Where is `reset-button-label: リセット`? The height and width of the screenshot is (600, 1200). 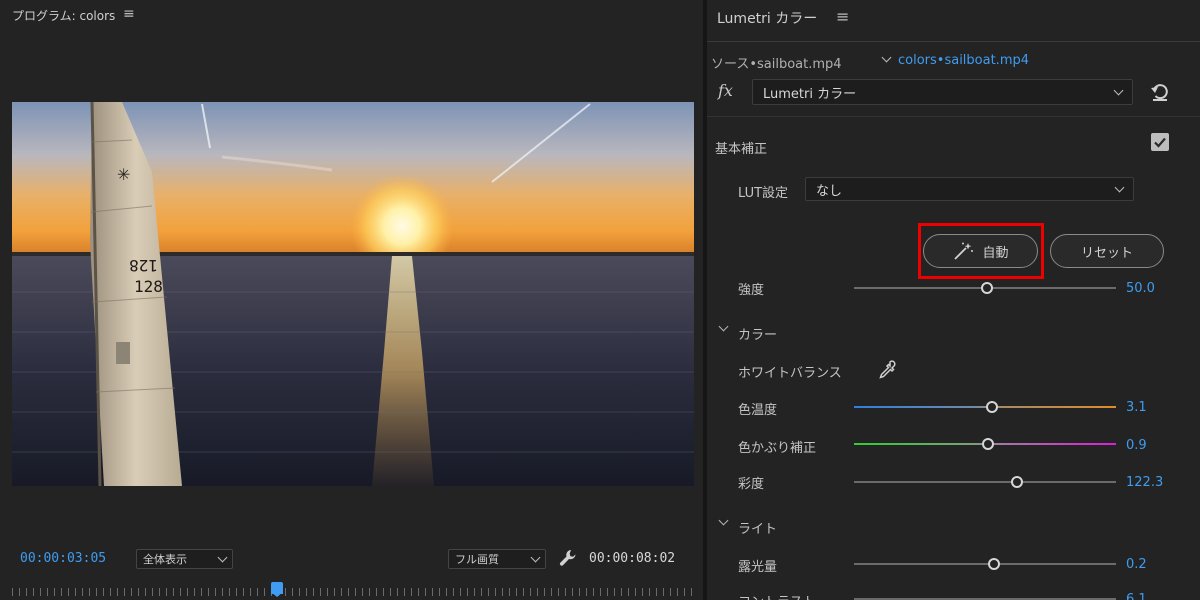
reset-button-label: リセット is located at coordinates (1106, 253).